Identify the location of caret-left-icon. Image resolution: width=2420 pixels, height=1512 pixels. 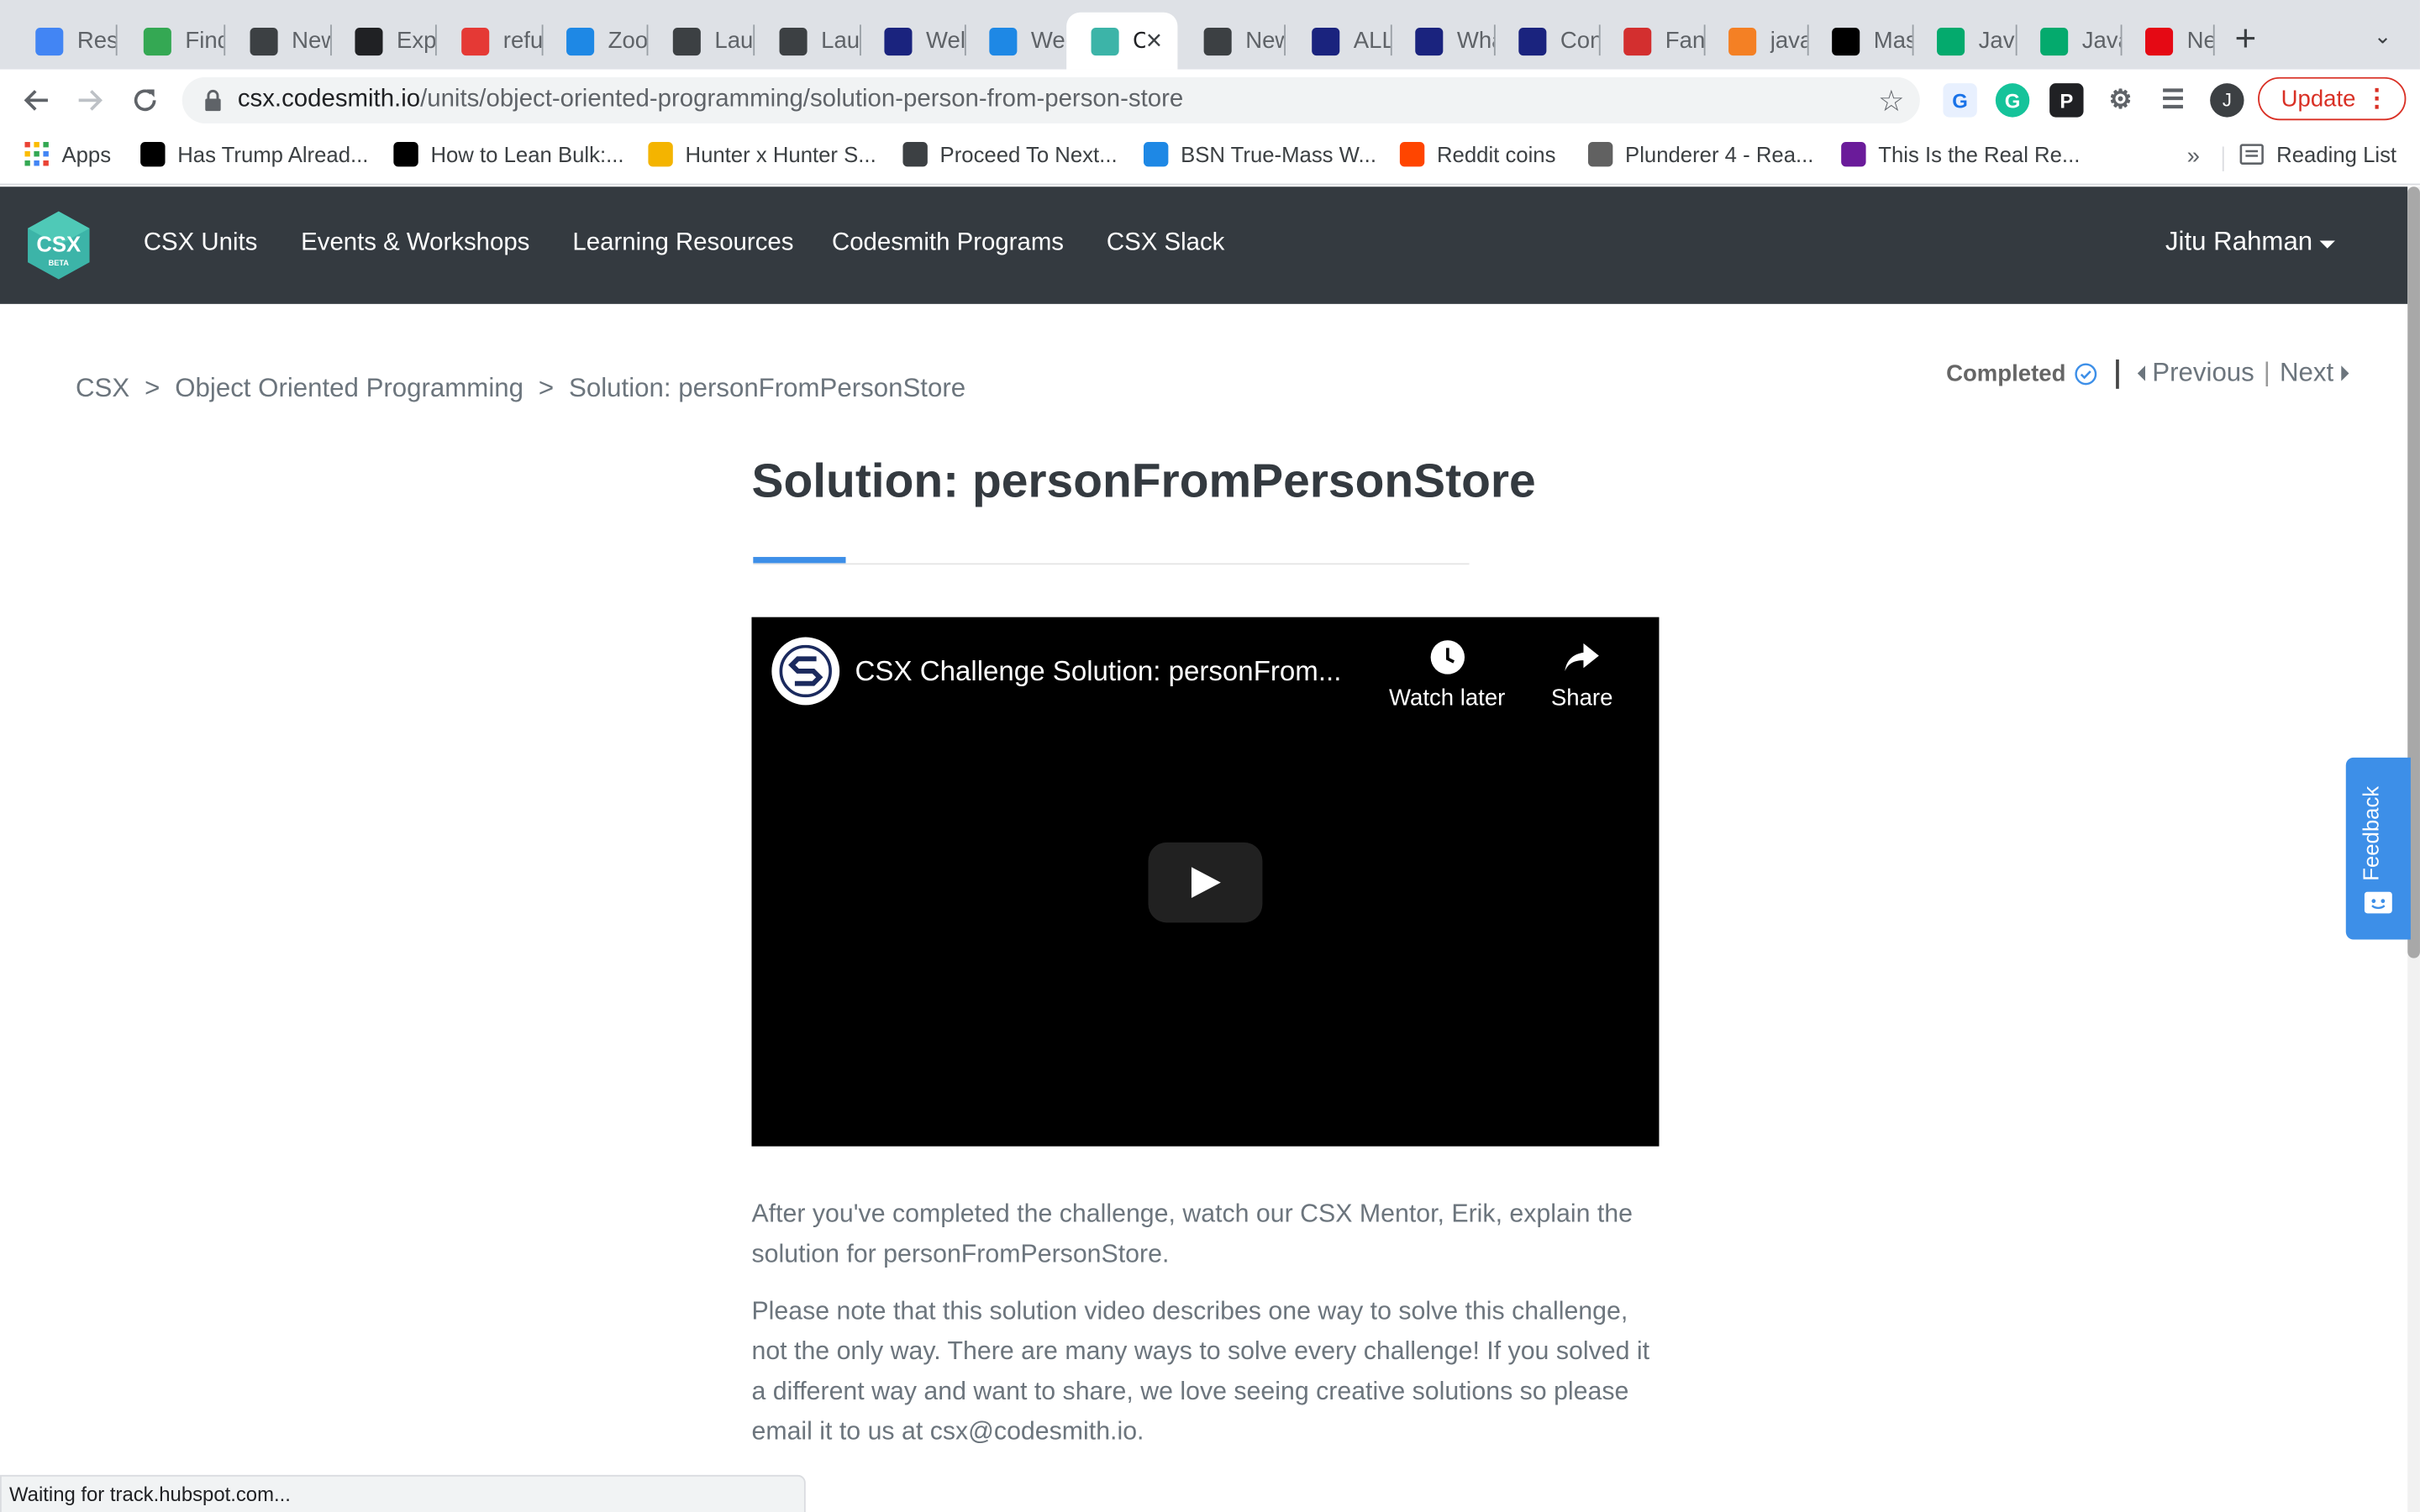
(2141, 373).